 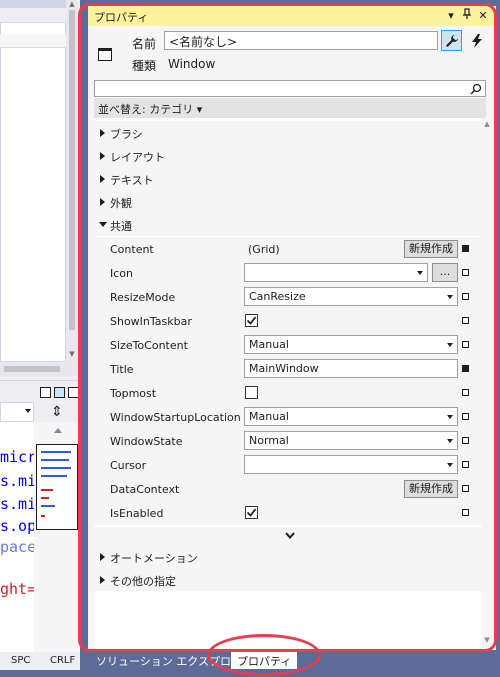 What do you see at coordinates (290, 224) in the screenshot?
I see `category-common: 共通` at bounding box center [290, 224].